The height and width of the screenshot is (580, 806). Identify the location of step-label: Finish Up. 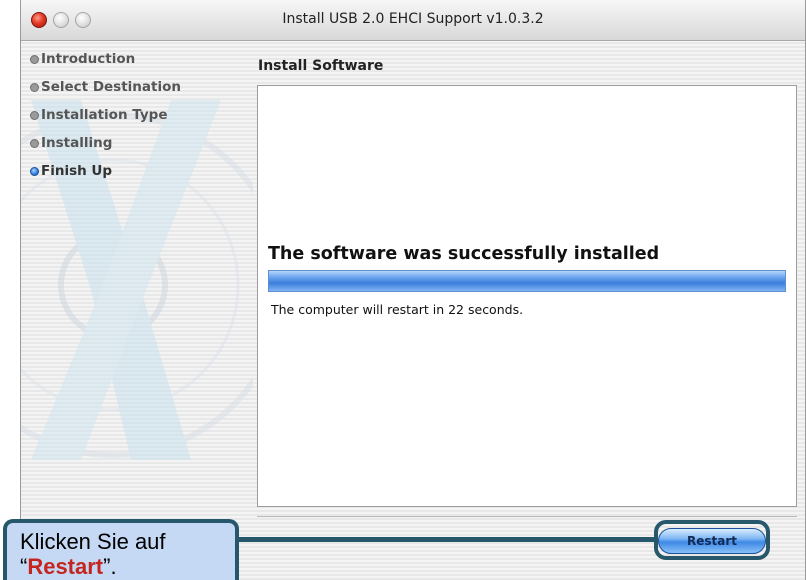
(77, 171).